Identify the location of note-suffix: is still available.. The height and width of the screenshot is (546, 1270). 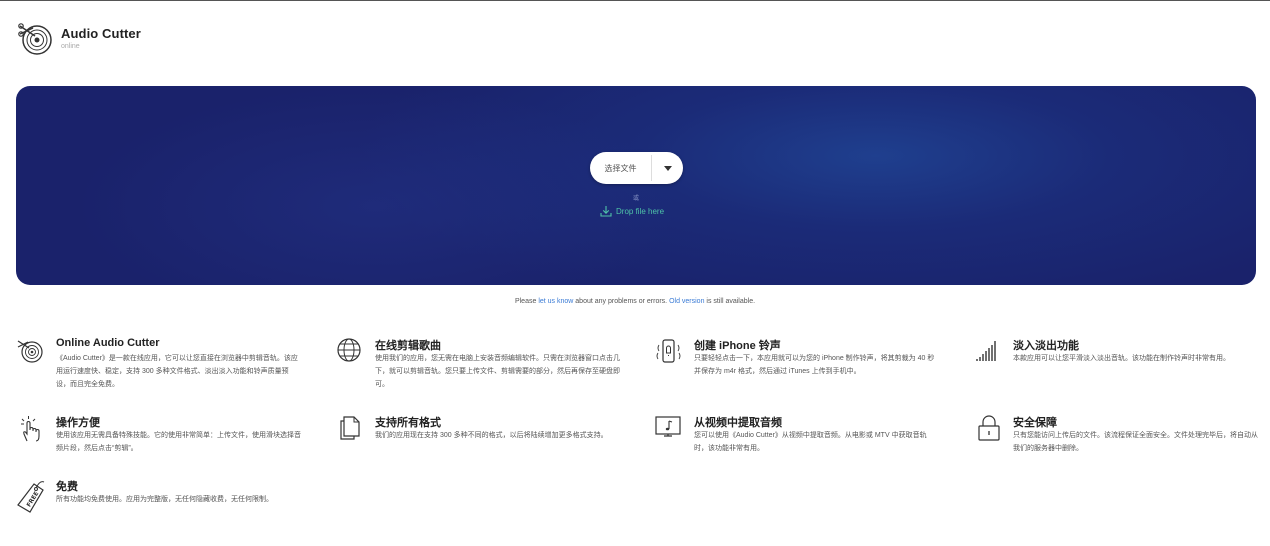
(730, 301).